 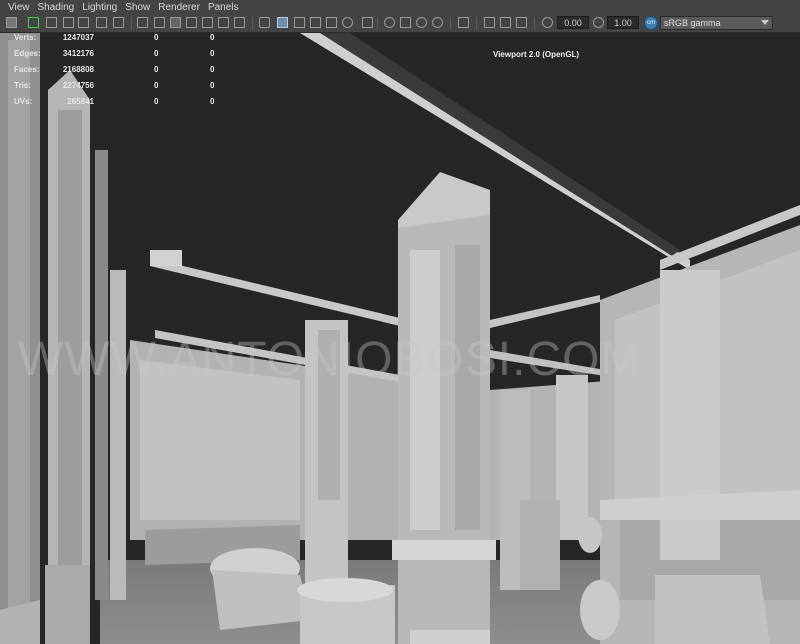 I want to click on hud-value-total: 2168808, so click(x=78, y=69).